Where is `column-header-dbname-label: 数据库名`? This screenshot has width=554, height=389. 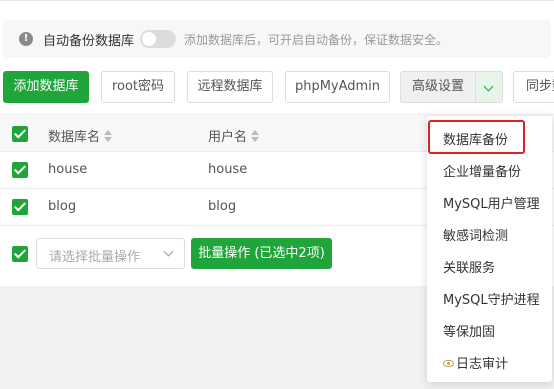 column-header-dbname-label: 数据库名 is located at coordinates (74, 137).